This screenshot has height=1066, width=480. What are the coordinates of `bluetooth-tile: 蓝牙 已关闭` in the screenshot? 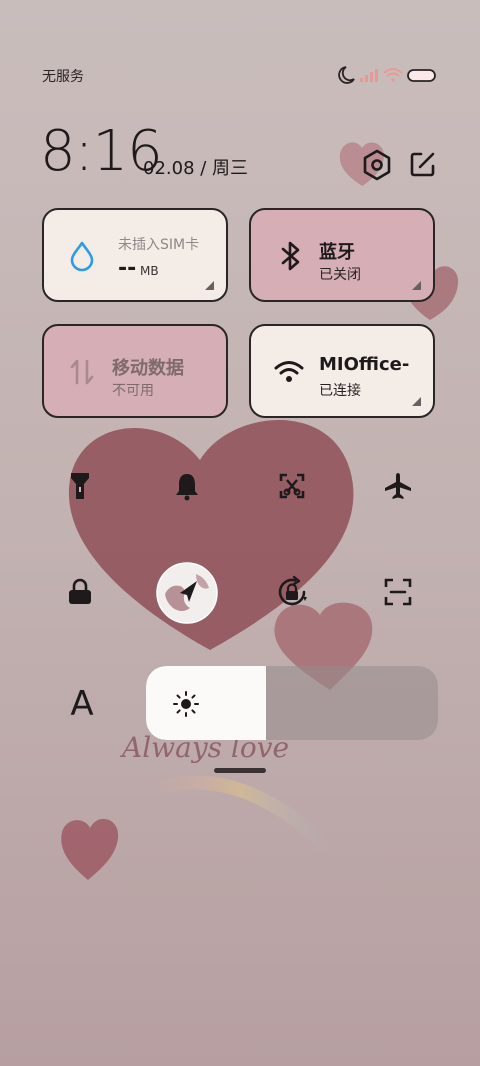 It's located at (342, 255).